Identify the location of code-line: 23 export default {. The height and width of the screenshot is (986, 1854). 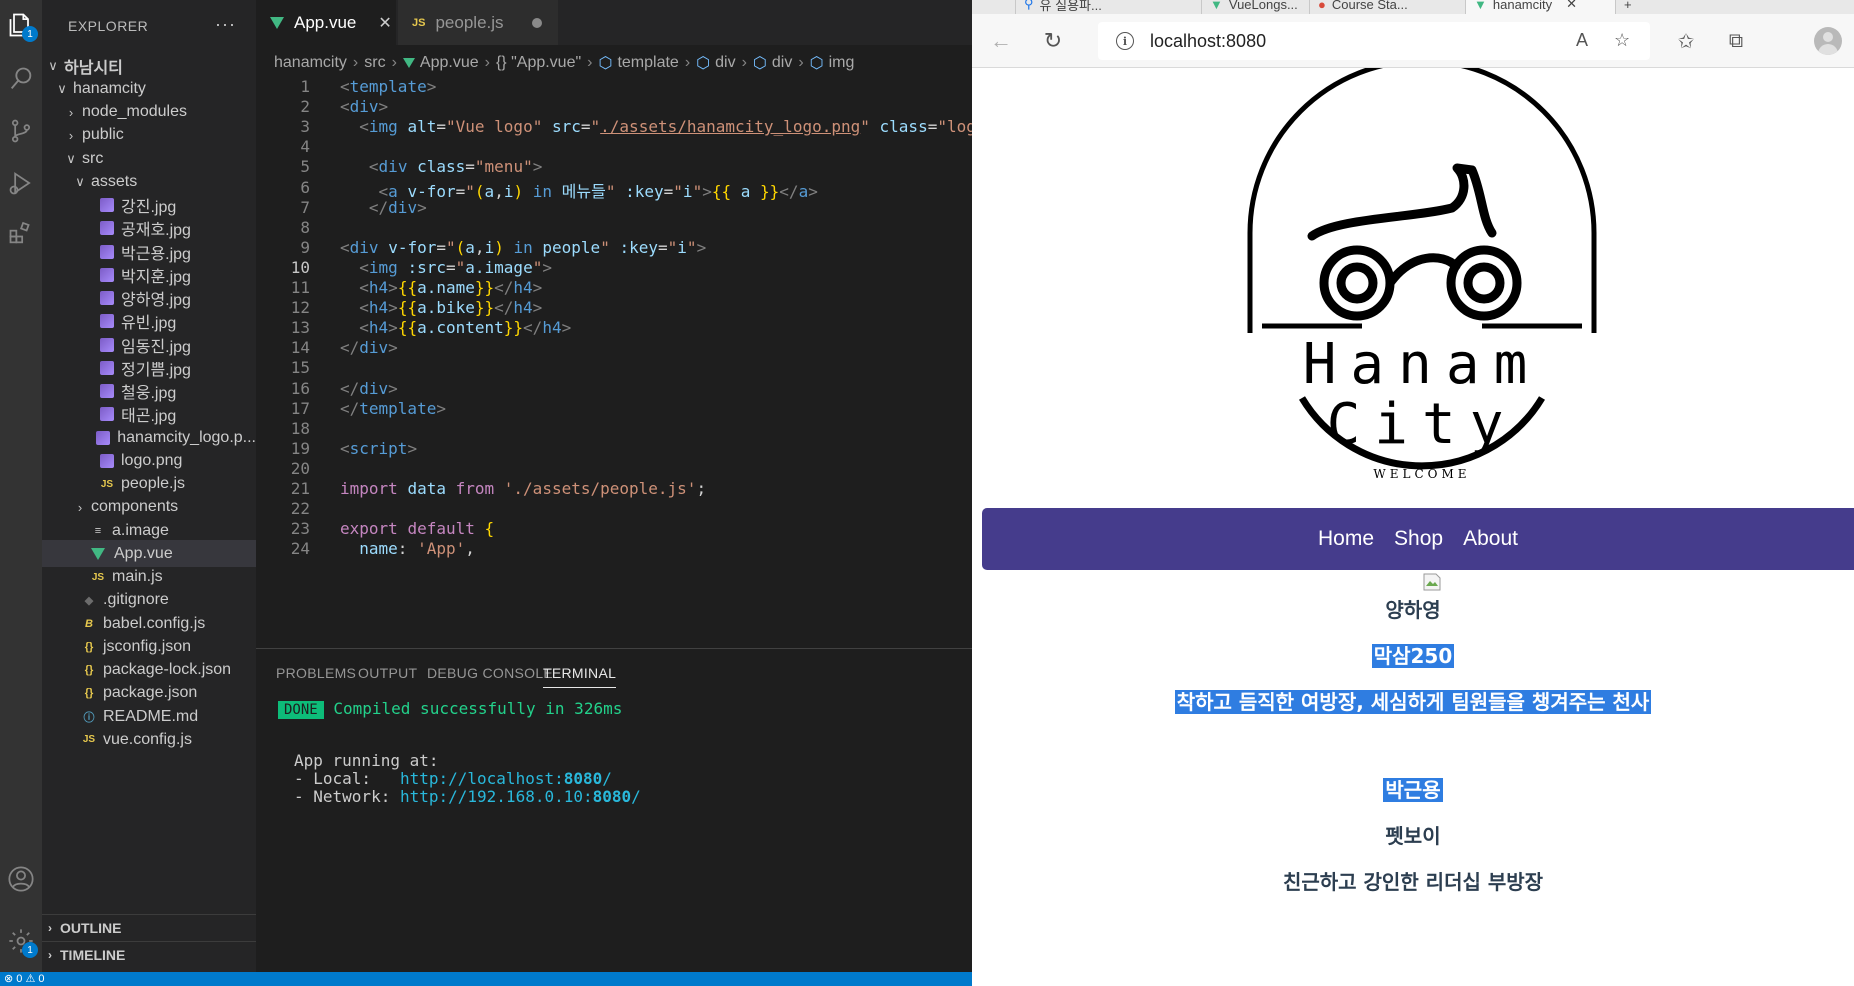
(614, 530).